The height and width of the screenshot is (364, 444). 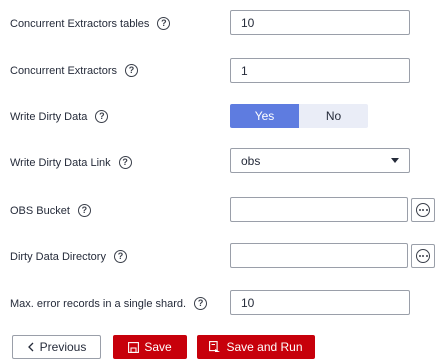 I want to click on write-dirty-data-toggle: Yes No, so click(x=299, y=116).